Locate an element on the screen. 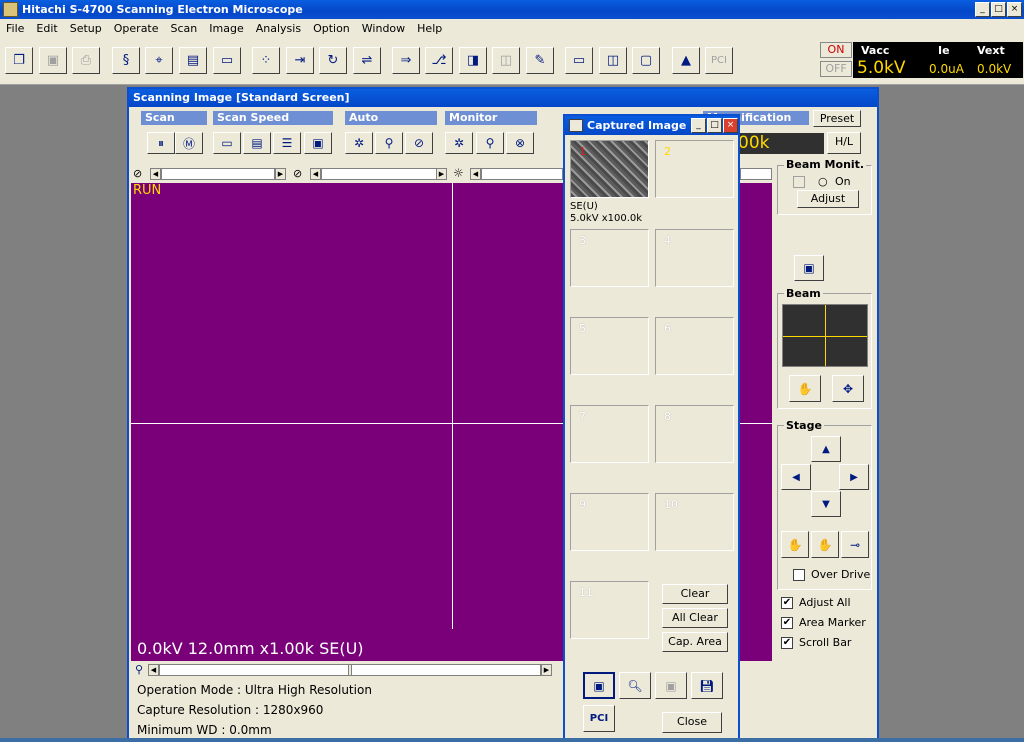  menu-image: Image is located at coordinates (226, 28).